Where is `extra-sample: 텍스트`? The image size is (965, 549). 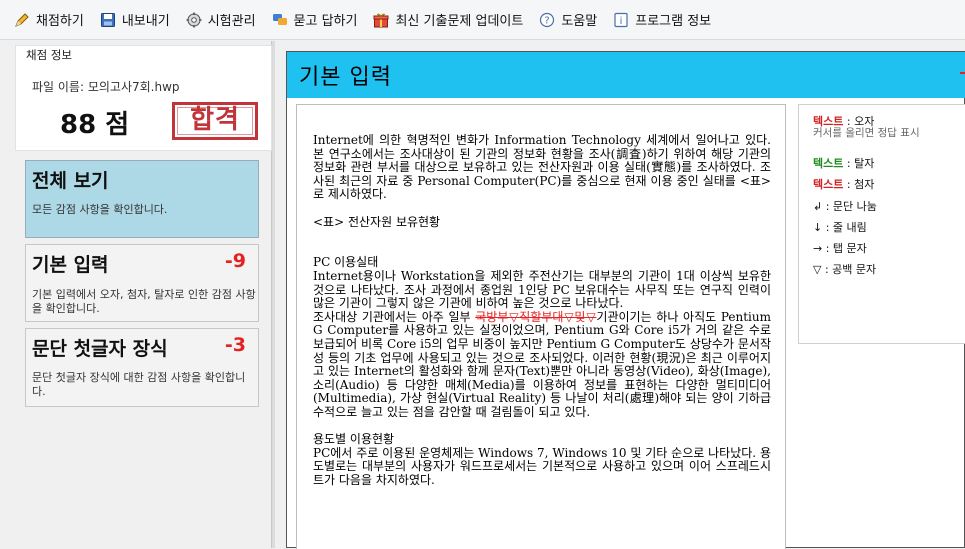
extra-sample: 텍스트 is located at coordinates (828, 184).